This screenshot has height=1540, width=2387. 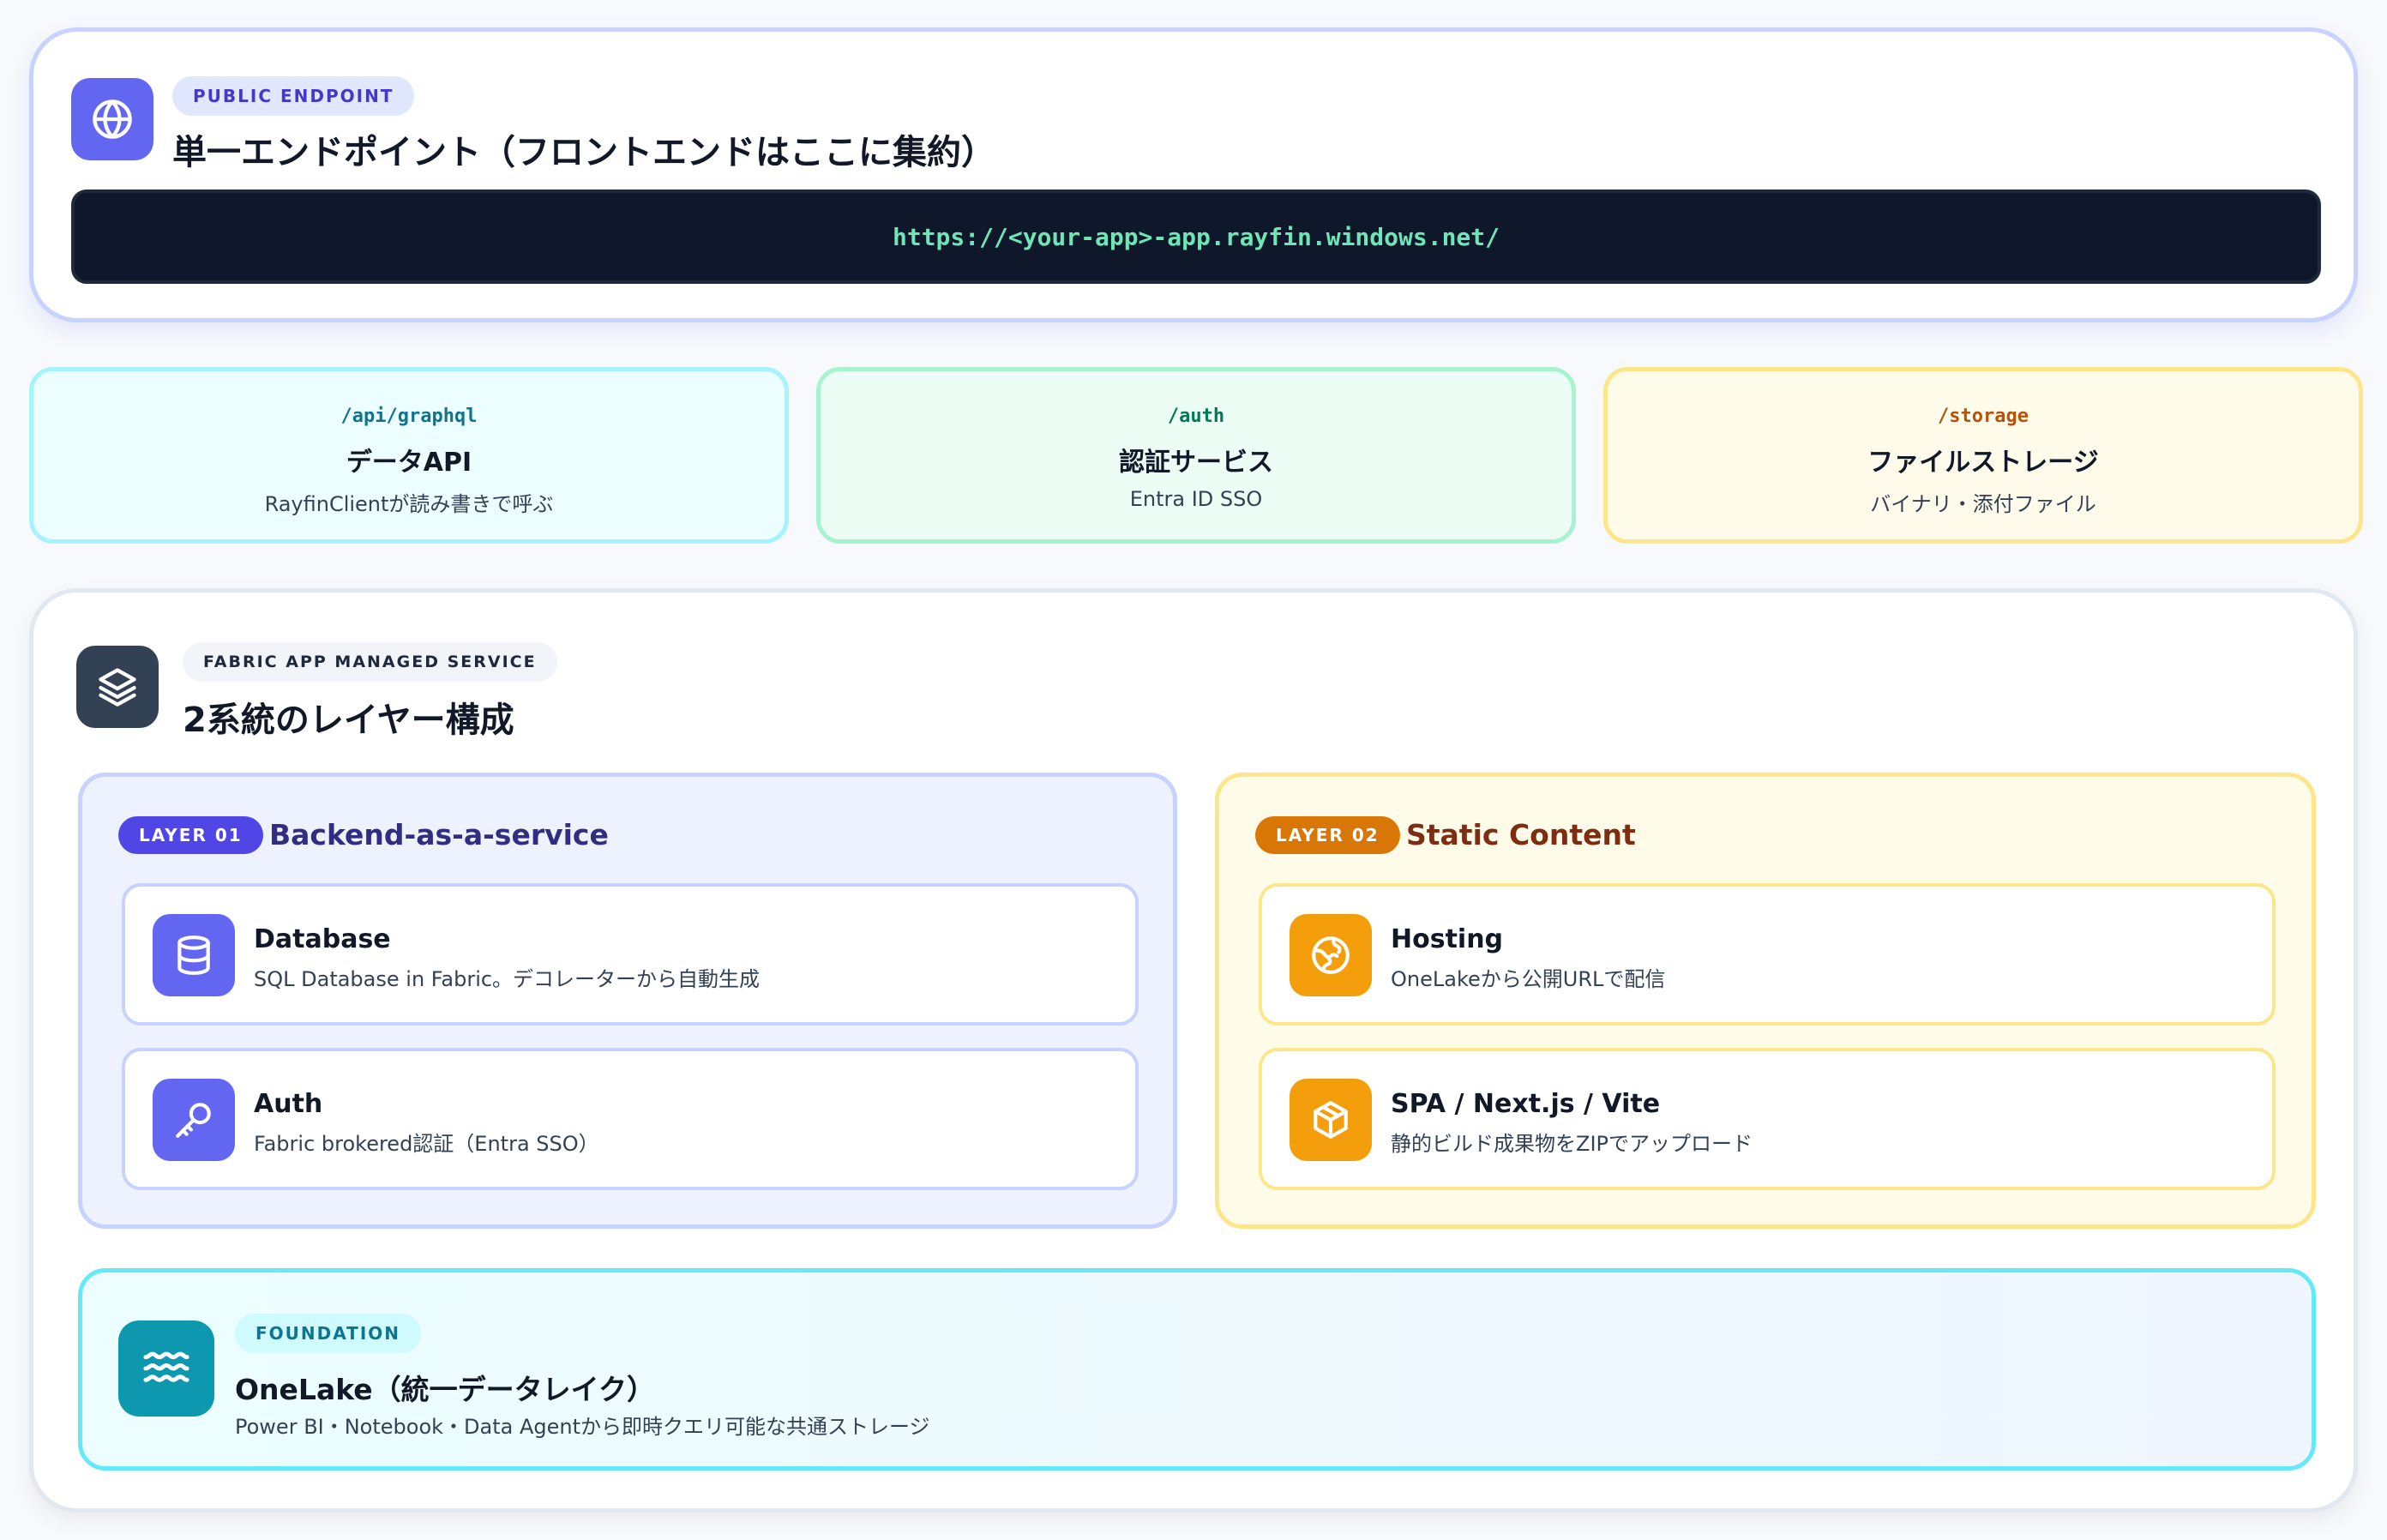 I want to click on route-name: 認証サービス, so click(x=1196, y=463).